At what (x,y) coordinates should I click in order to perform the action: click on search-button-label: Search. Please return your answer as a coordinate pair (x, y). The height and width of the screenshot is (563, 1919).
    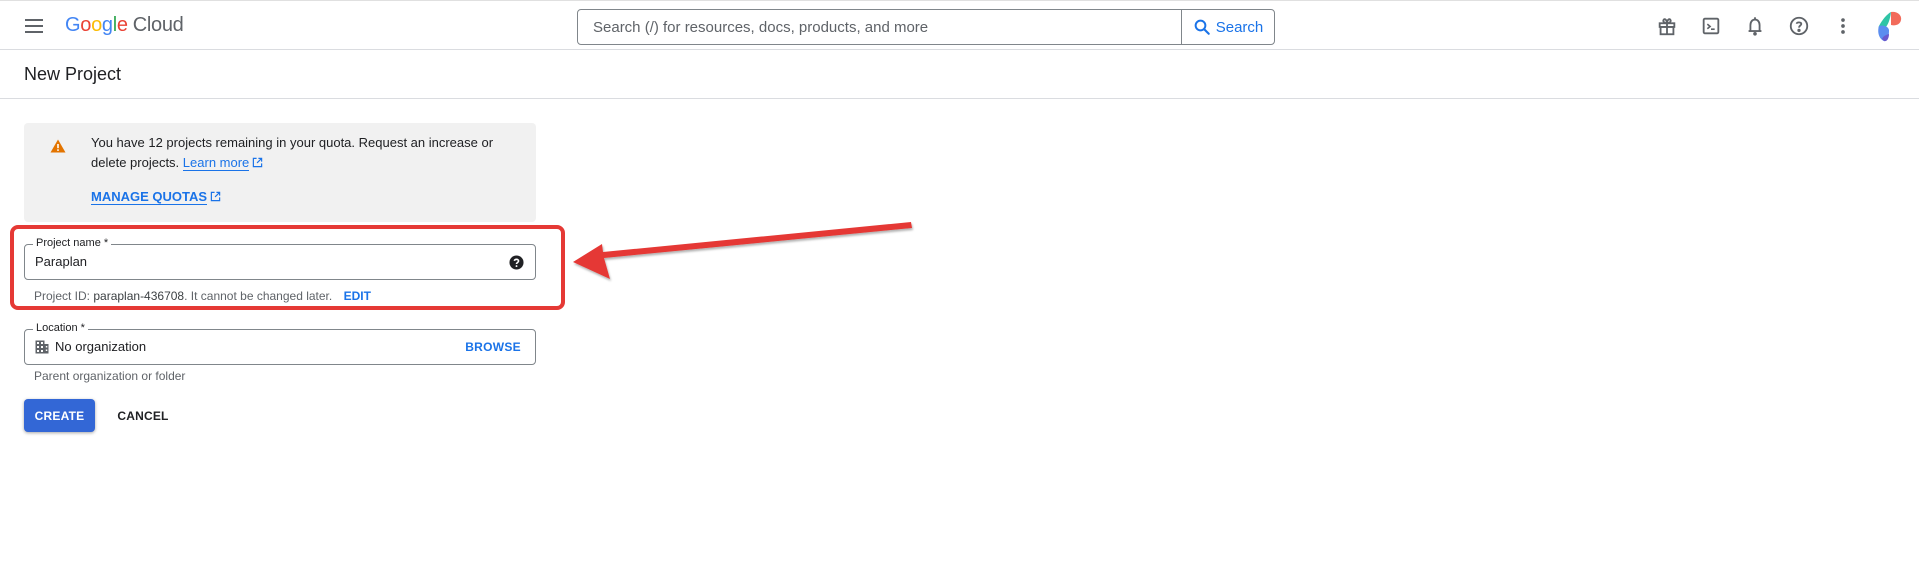
    Looking at the image, I should click on (1239, 27).